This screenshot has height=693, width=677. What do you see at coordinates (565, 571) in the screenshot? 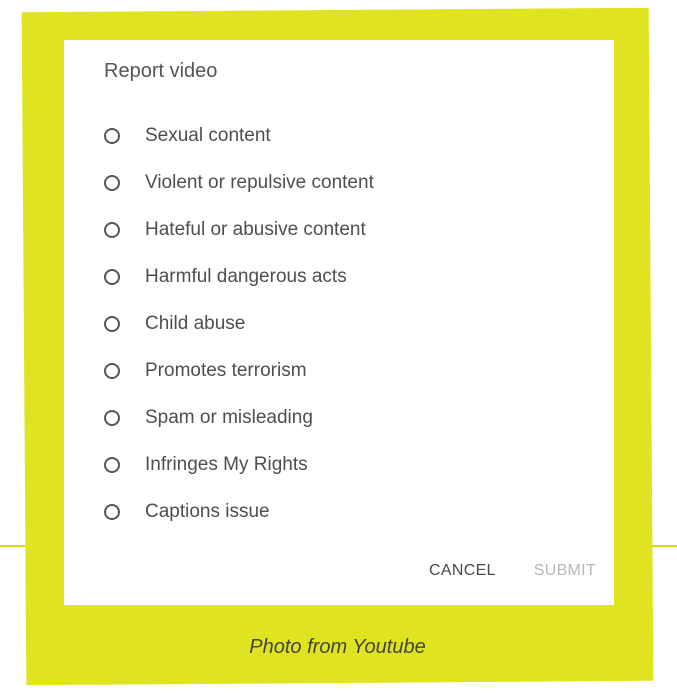
I see `submit-button: SUBMIT` at bounding box center [565, 571].